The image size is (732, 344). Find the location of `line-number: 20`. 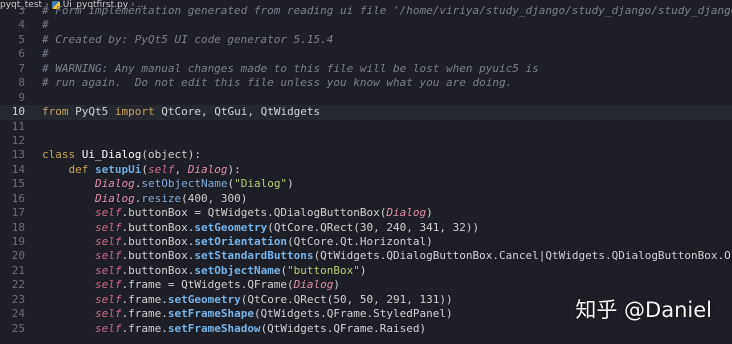

line-number: 20 is located at coordinates (18, 256).